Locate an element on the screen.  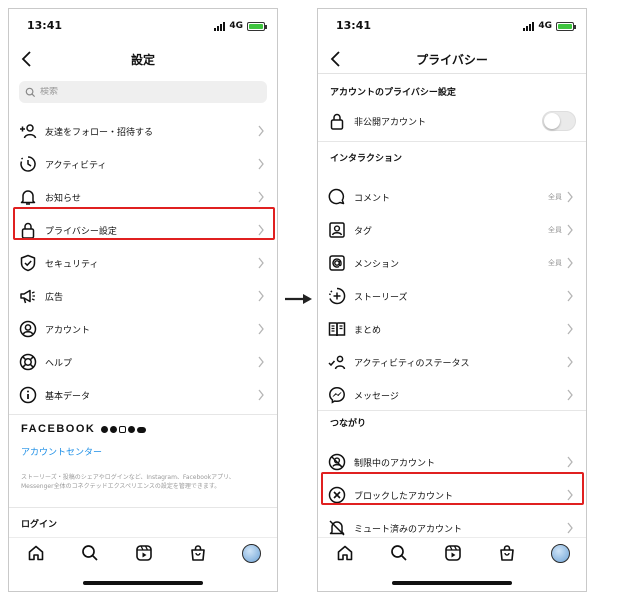
info-icon is located at coordinates (28, 395).